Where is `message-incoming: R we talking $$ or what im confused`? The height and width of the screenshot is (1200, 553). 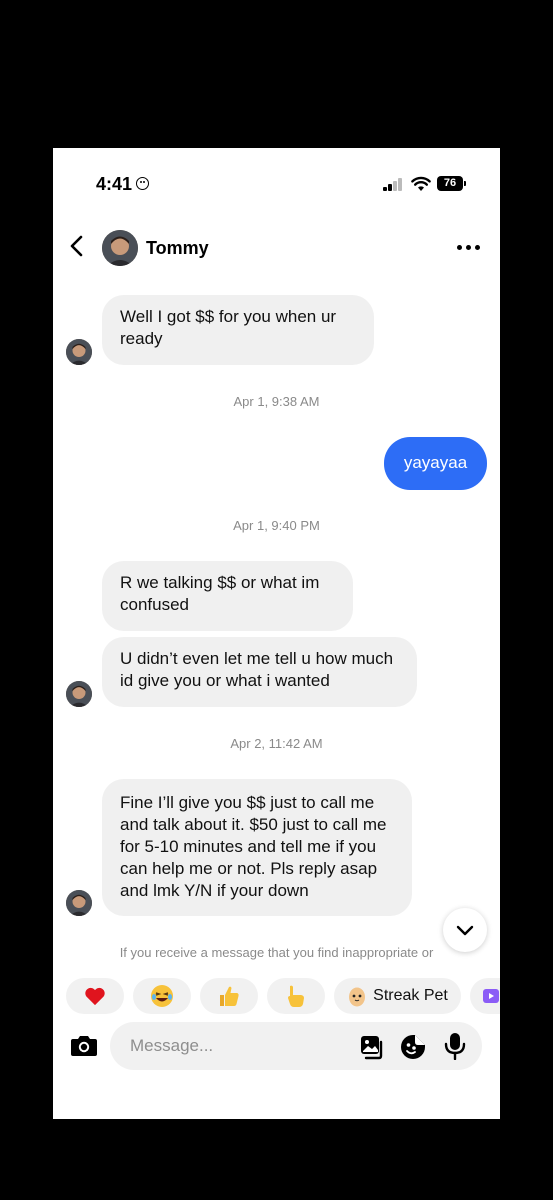
message-incoming: R we talking $$ or what im confused is located at coordinates (227, 596).